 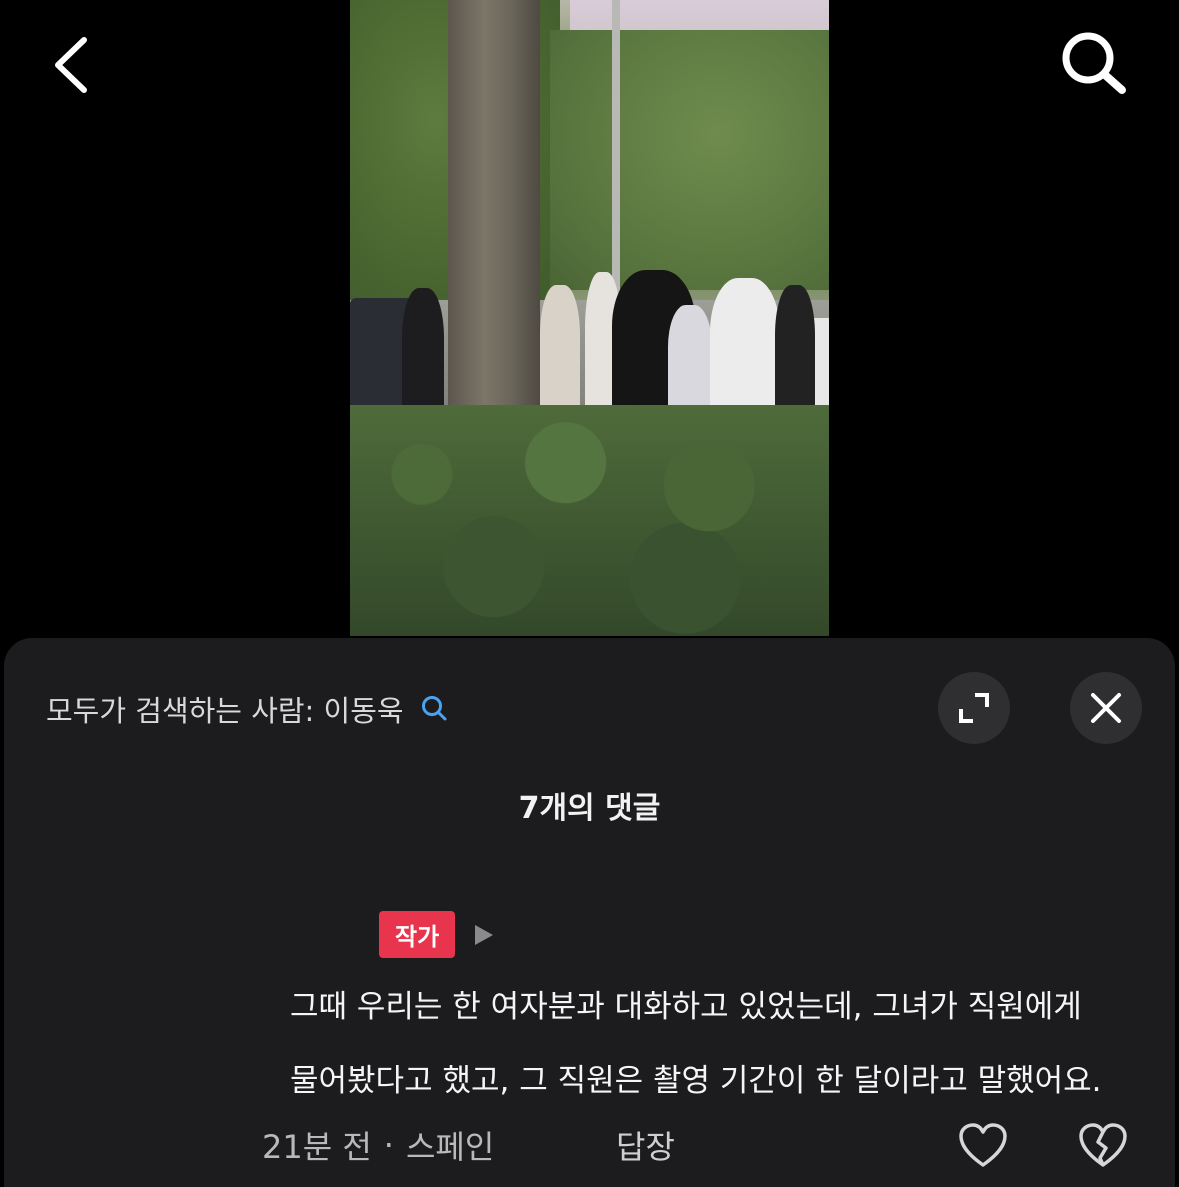 What do you see at coordinates (686, 1007) in the screenshot?
I see `comment-line: 그때 우리는 한 여자분과 대화하고 있었는데, 그녀가 직원에게` at bounding box center [686, 1007].